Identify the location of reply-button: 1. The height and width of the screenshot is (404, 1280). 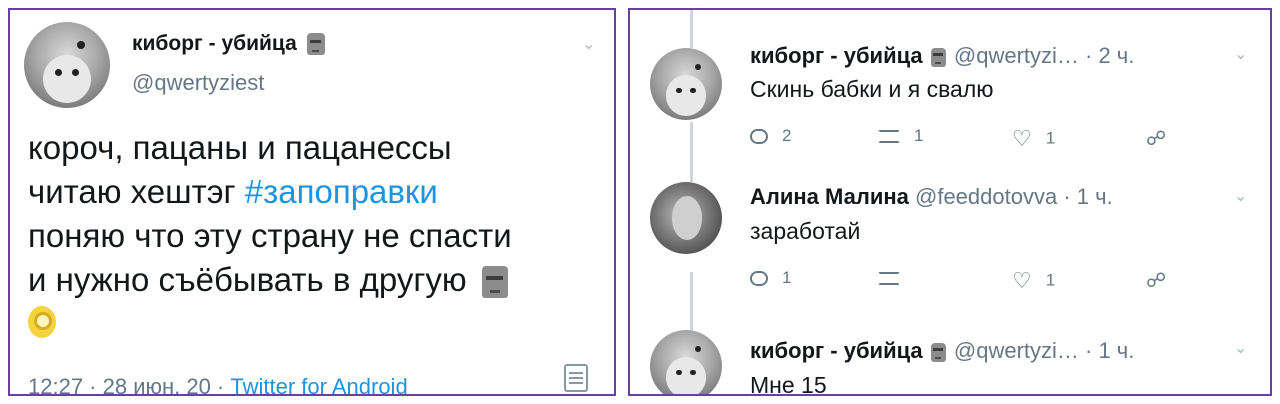
(770, 278).